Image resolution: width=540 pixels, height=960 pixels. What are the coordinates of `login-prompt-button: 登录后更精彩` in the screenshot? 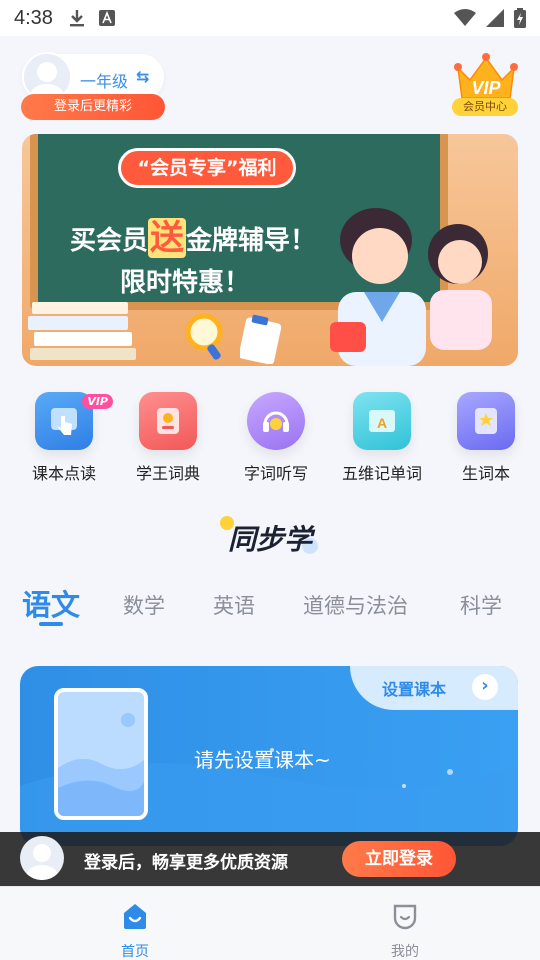 It's located at (93, 107).